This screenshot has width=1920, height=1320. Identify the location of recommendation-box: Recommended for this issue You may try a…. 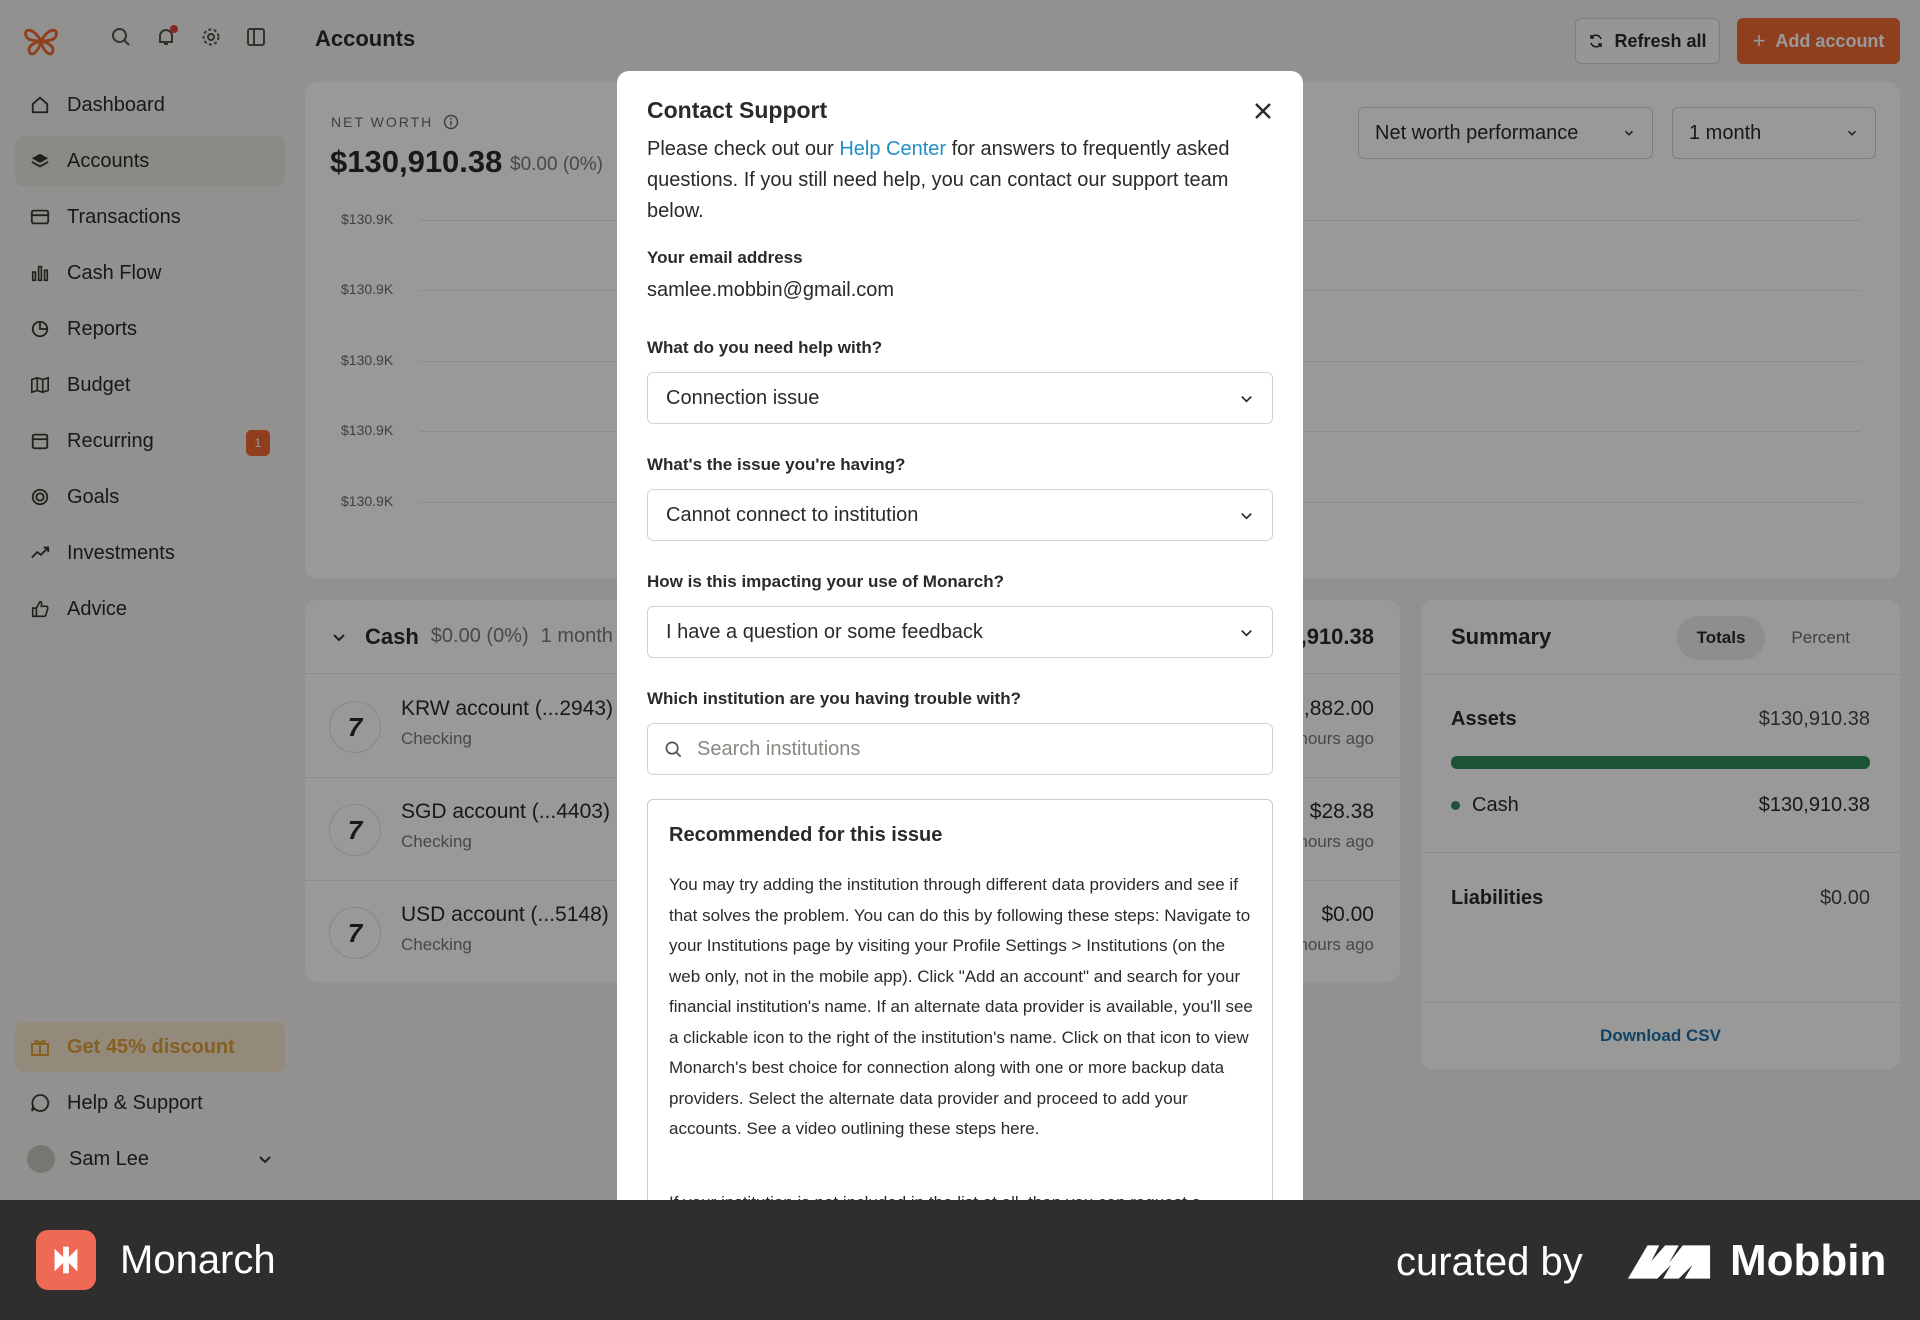
(960, 999).